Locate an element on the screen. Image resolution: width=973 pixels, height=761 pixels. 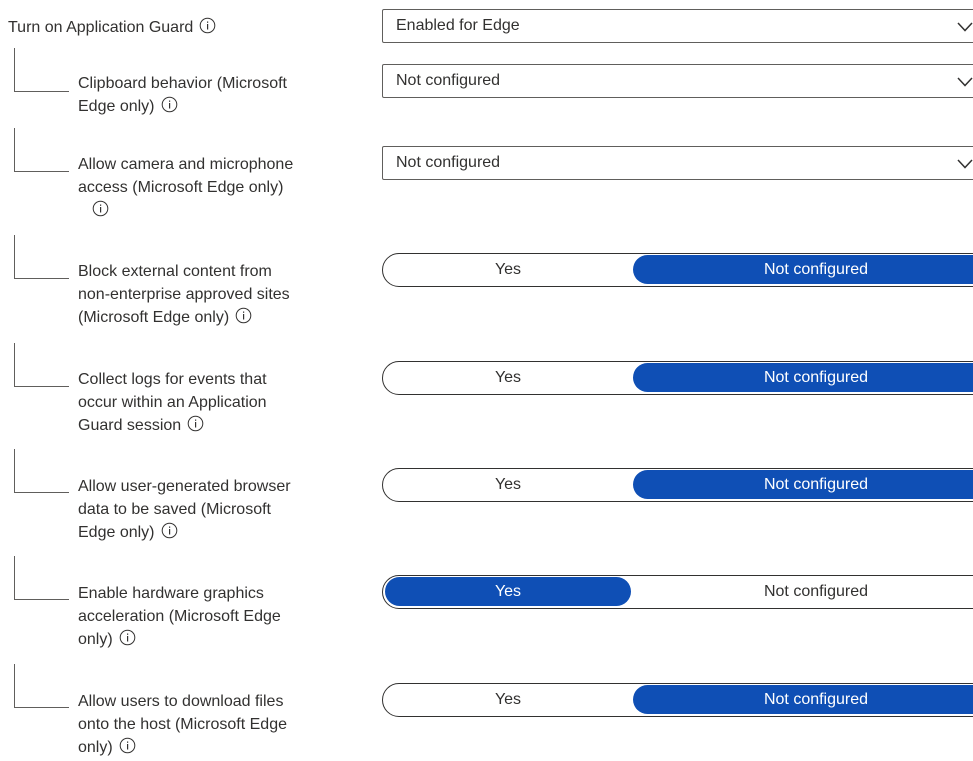
setting-label-line: occur within an Application is located at coordinates (172, 402).